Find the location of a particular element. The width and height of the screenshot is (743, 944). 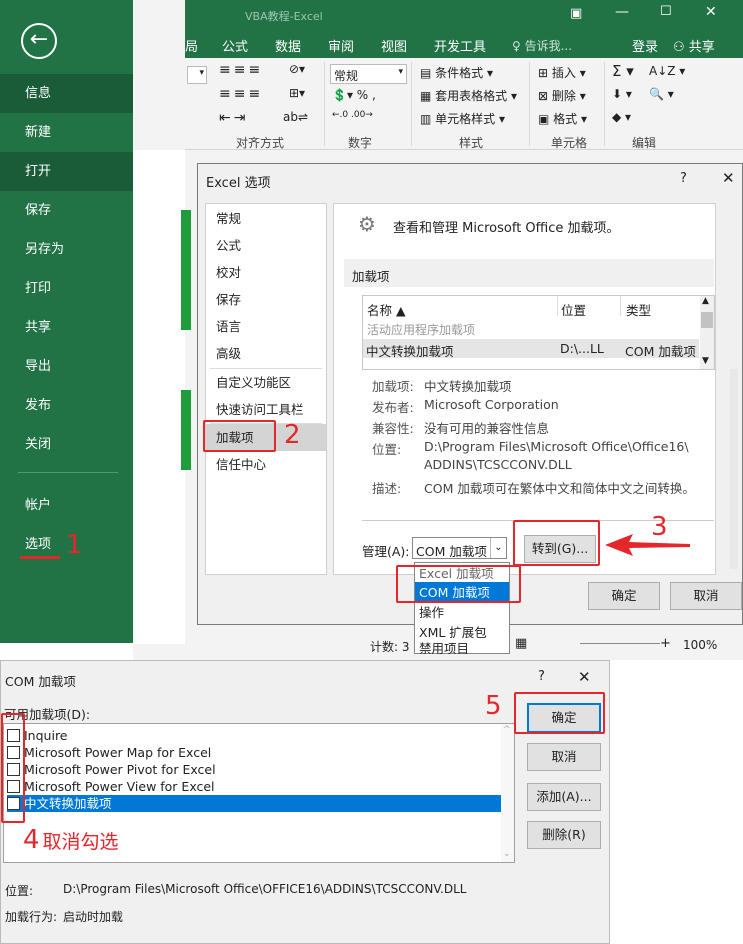

list-item-selected: 中文转换加载项 is located at coordinates (254, 803).